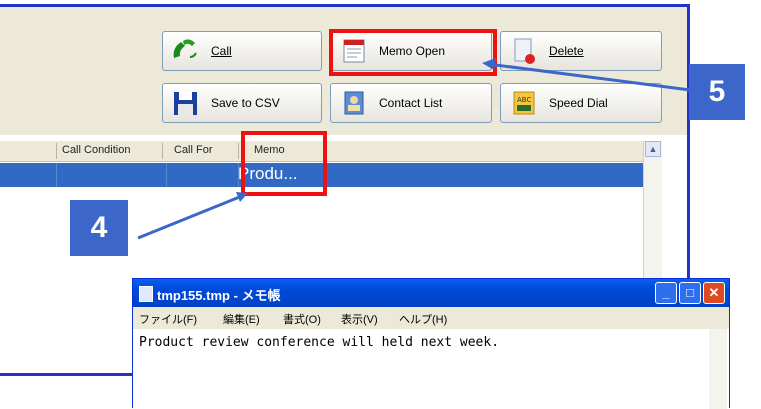 This screenshot has height=409, width=761. I want to click on maximize-button: □, so click(690, 293).